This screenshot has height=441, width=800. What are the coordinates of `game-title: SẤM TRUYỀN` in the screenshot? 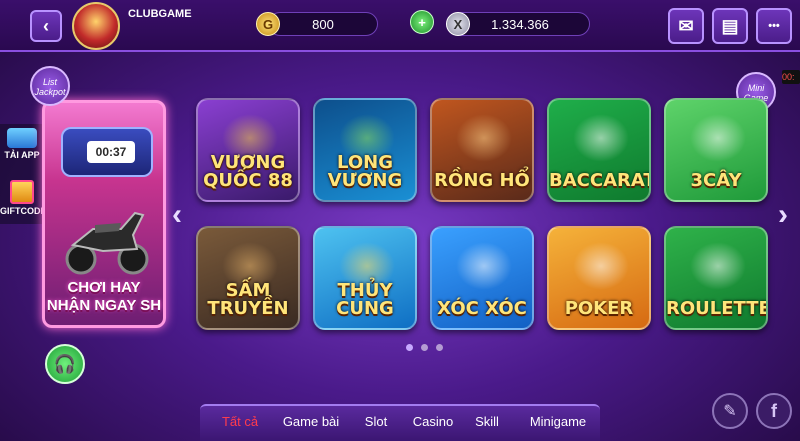 It's located at (248, 299).